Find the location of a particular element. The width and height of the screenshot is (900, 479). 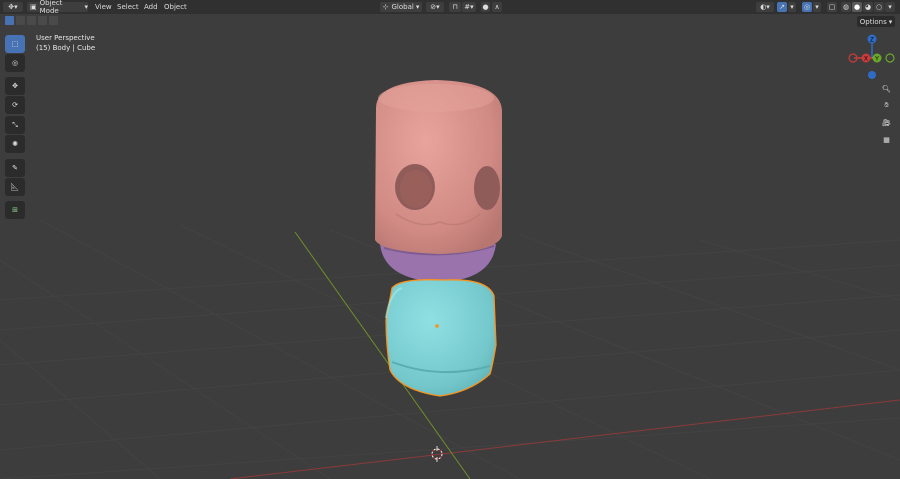

pivot-icon: ⊘▾ is located at coordinates (435, 7).